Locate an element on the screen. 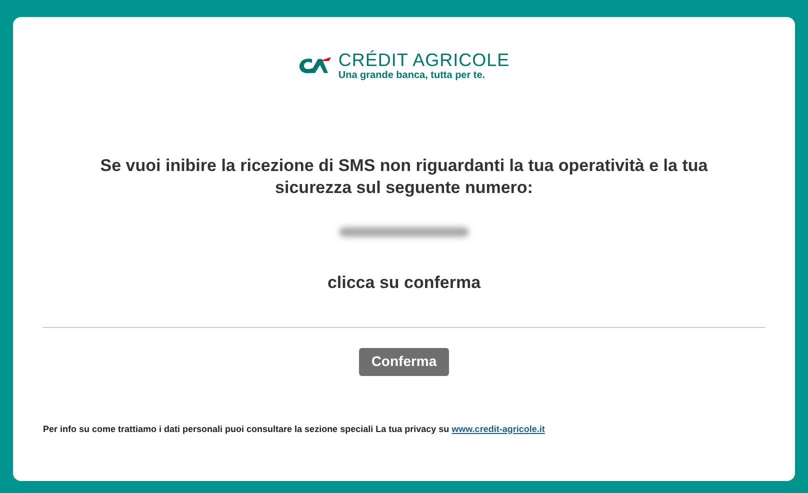 This screenshot has width=808, height=493. privacy-text: Per info su come trattiamo i dati personali puoi consultare la sezione speciali La tua privacy su www.credit-agricole.it is located at coordinates (294, 429).